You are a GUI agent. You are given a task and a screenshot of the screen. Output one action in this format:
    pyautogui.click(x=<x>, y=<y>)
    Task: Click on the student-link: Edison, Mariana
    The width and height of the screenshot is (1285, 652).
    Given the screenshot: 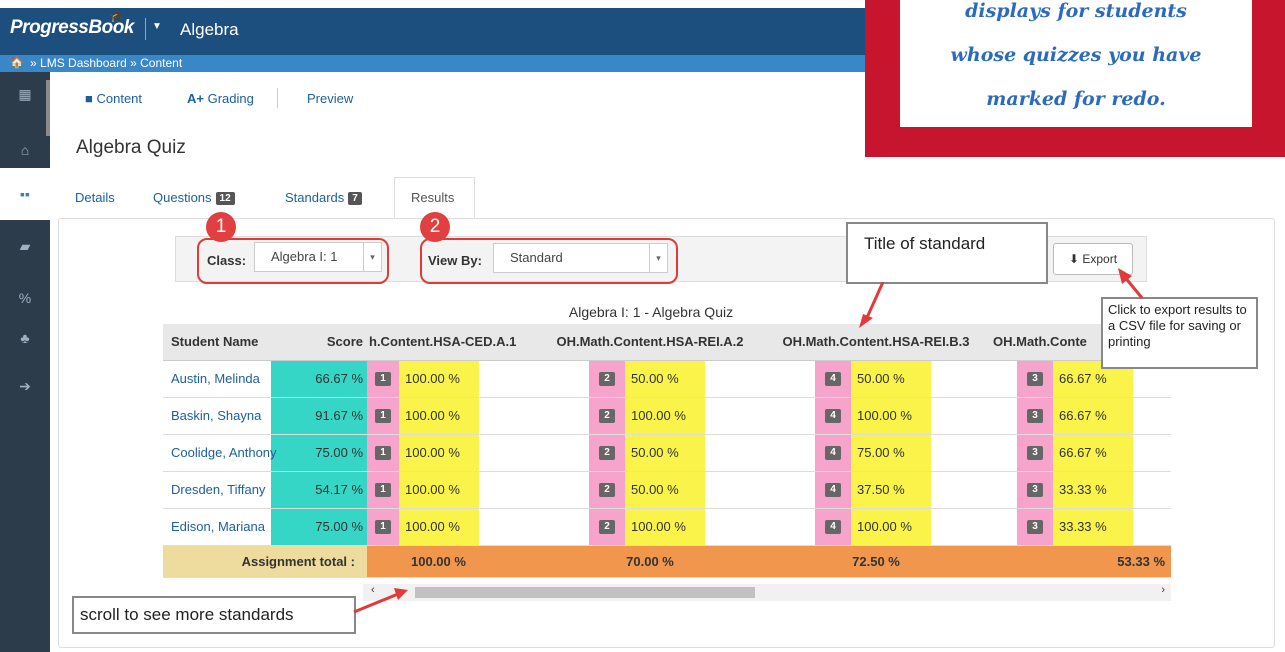 What is the action you would take?
    pyautogui.click(x=218, y=526)
    